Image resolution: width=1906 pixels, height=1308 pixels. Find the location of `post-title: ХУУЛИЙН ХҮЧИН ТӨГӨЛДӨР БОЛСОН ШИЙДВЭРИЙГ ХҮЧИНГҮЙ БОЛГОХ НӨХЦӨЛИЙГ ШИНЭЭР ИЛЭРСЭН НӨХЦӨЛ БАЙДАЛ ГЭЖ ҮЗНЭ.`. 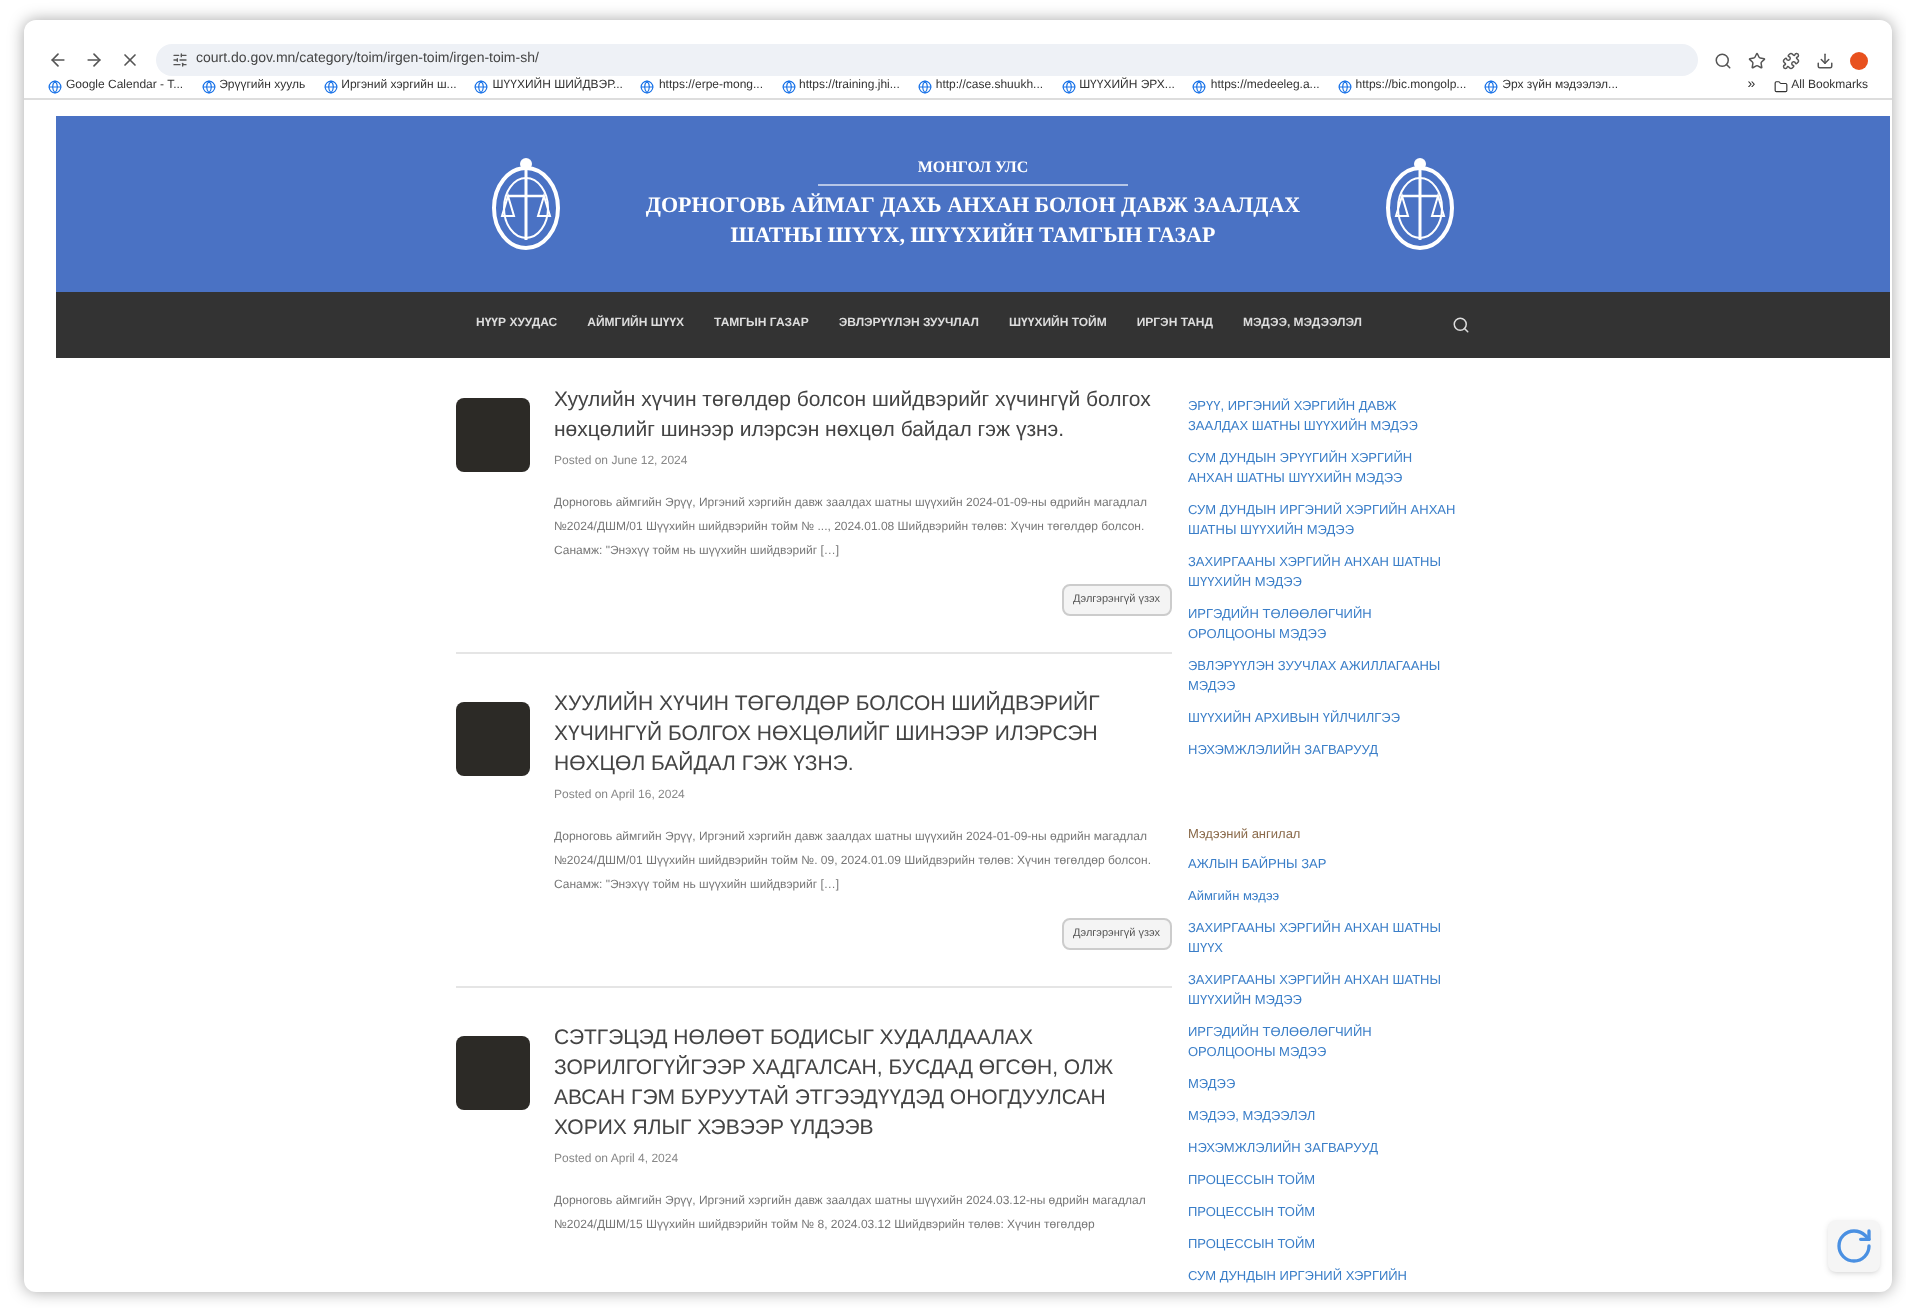

post-title: ХУУЛИЙН ХҮЧИН ТӨГӨЛДӨР БОЛСОН ШИЙДВЭРИЙГ ХҮЧИНГҮЙ БОЛГОХ НӨХЦӨЛИЙГ ШИНЭЭР ИЛЭРСЭН НӨХЦӨЛ БАЙДАЛ ГЭЖ ҮЗНЭ. is located at coordinates (863, 734).